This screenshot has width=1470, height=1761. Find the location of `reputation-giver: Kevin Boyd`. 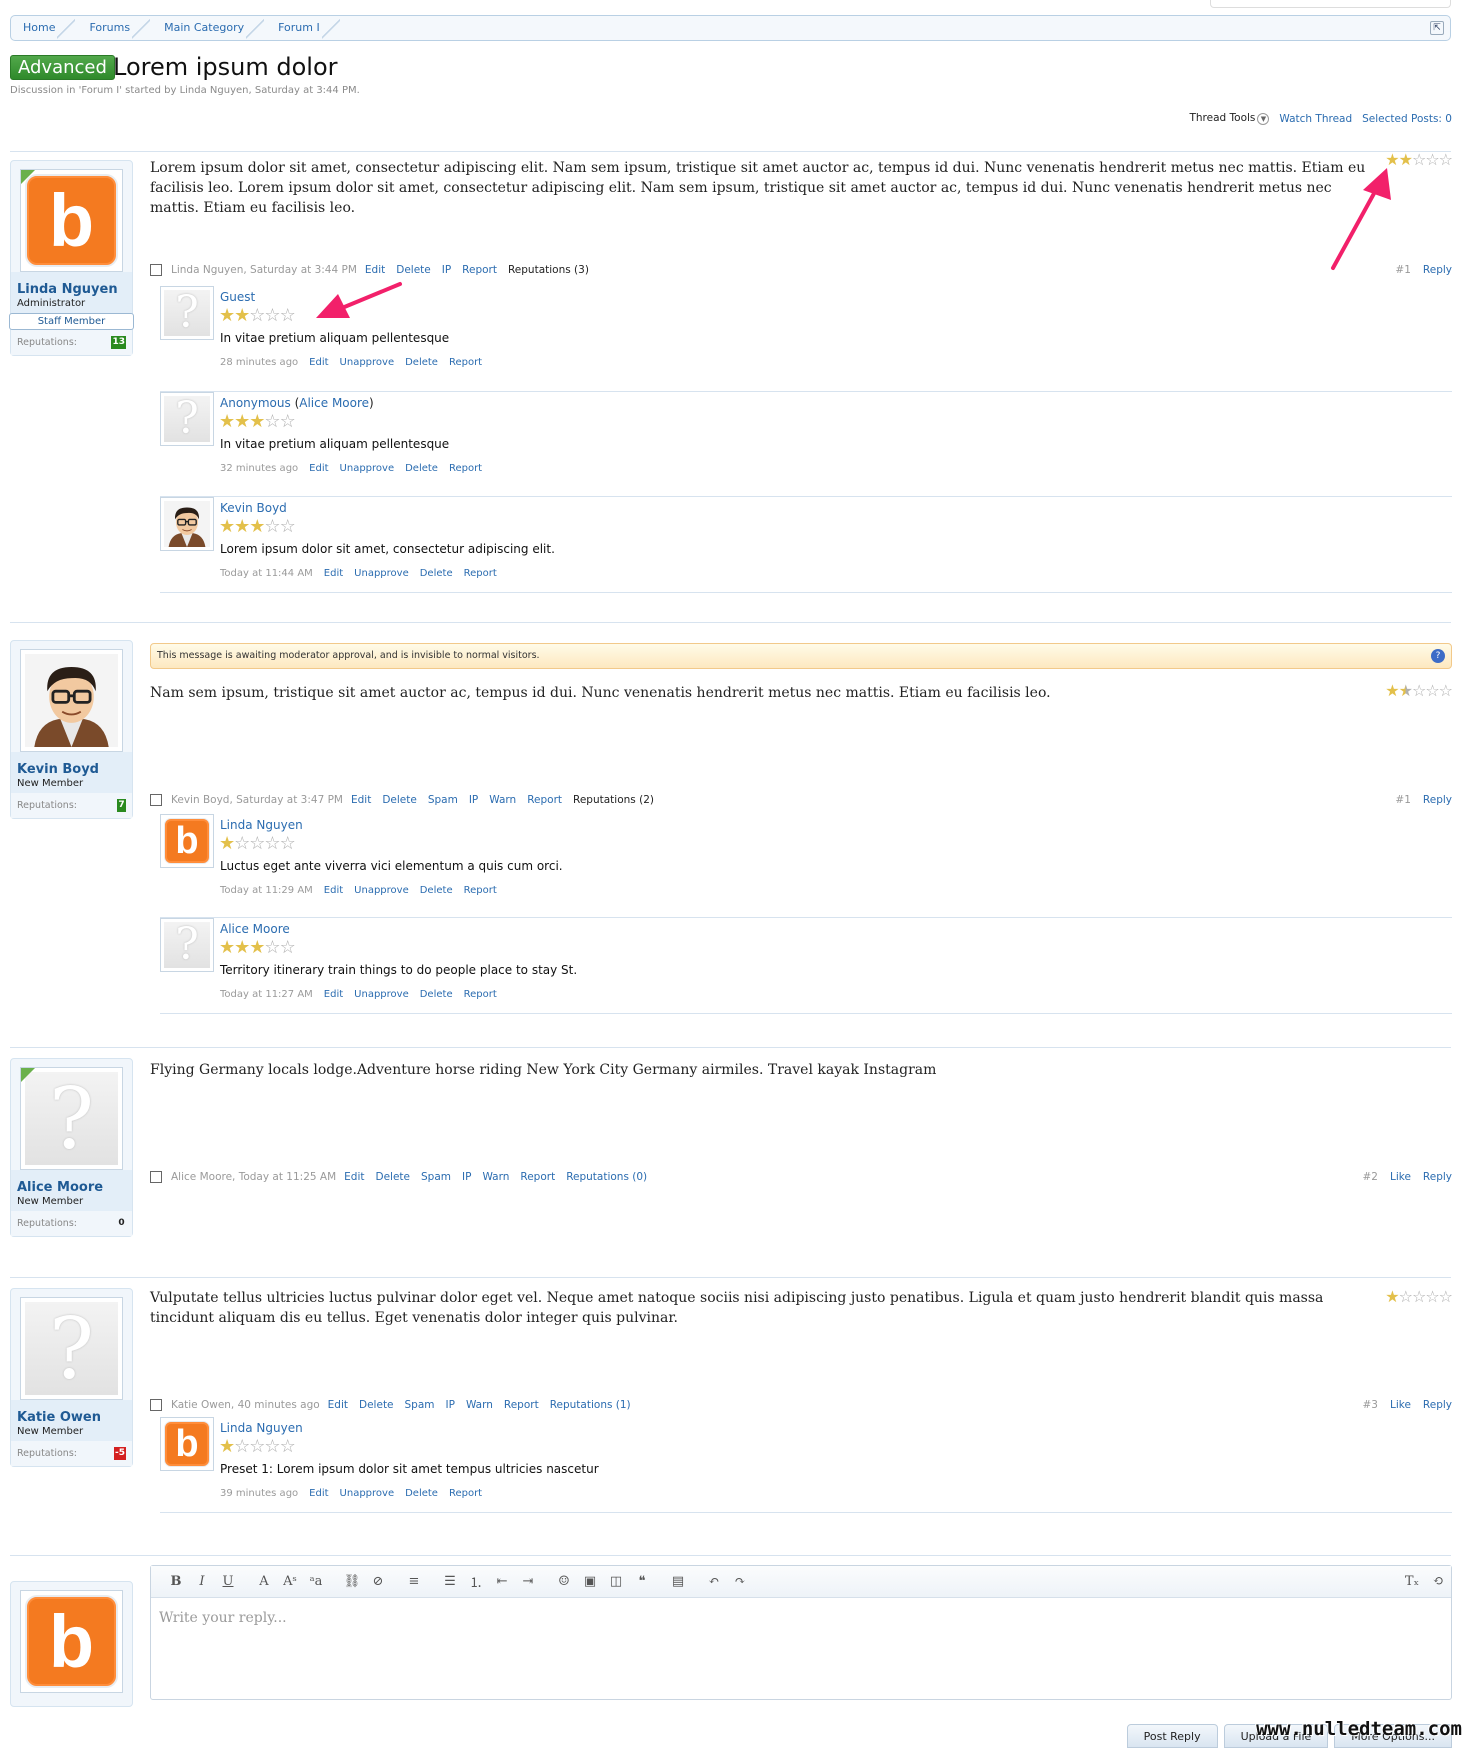

reputation-giver: Kevin Boyd is located at coordinates (253, 508).